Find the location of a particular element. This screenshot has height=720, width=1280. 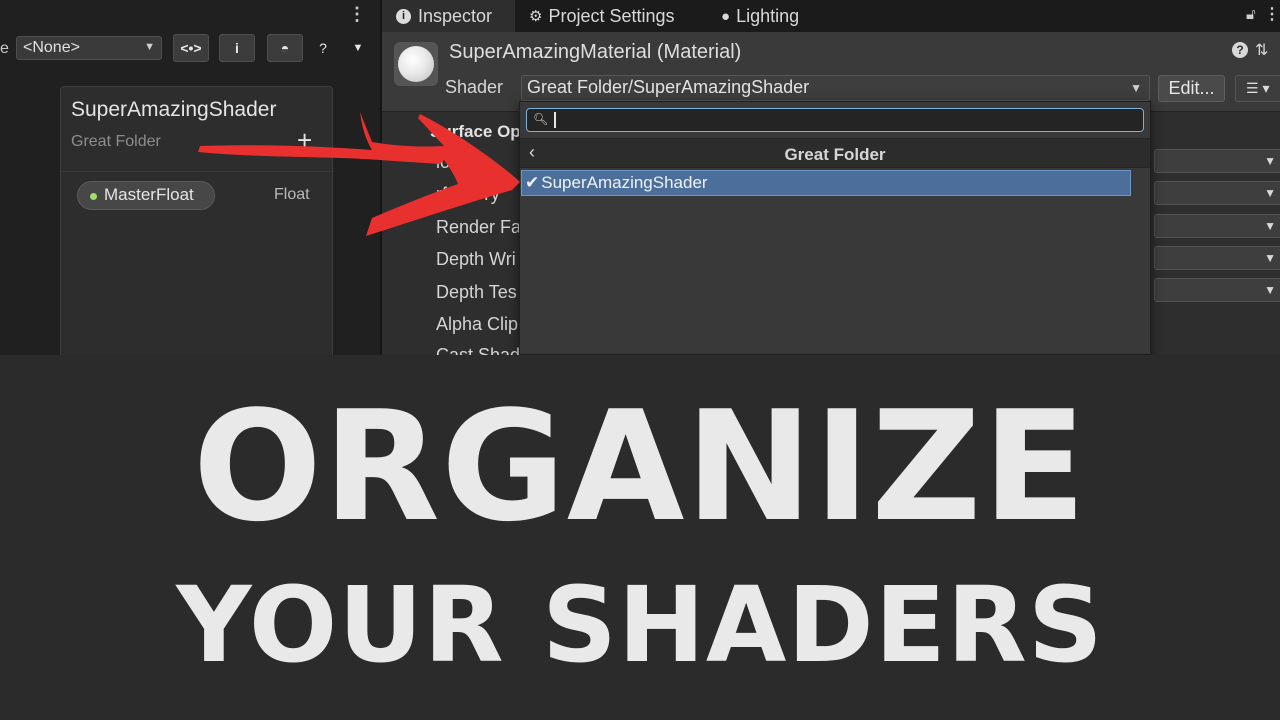

property-row: Depth Tes is located at coordinates (476, 292).